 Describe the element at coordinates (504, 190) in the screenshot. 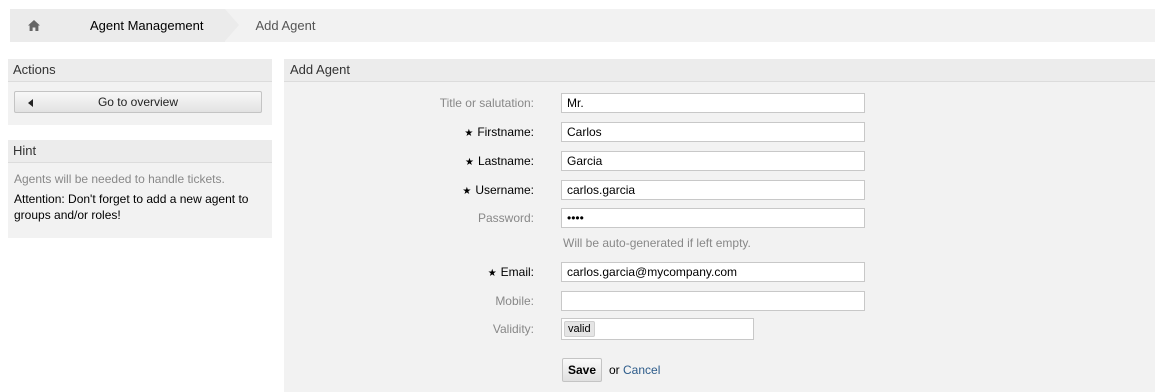

I see `username-label: Username:` at that location.